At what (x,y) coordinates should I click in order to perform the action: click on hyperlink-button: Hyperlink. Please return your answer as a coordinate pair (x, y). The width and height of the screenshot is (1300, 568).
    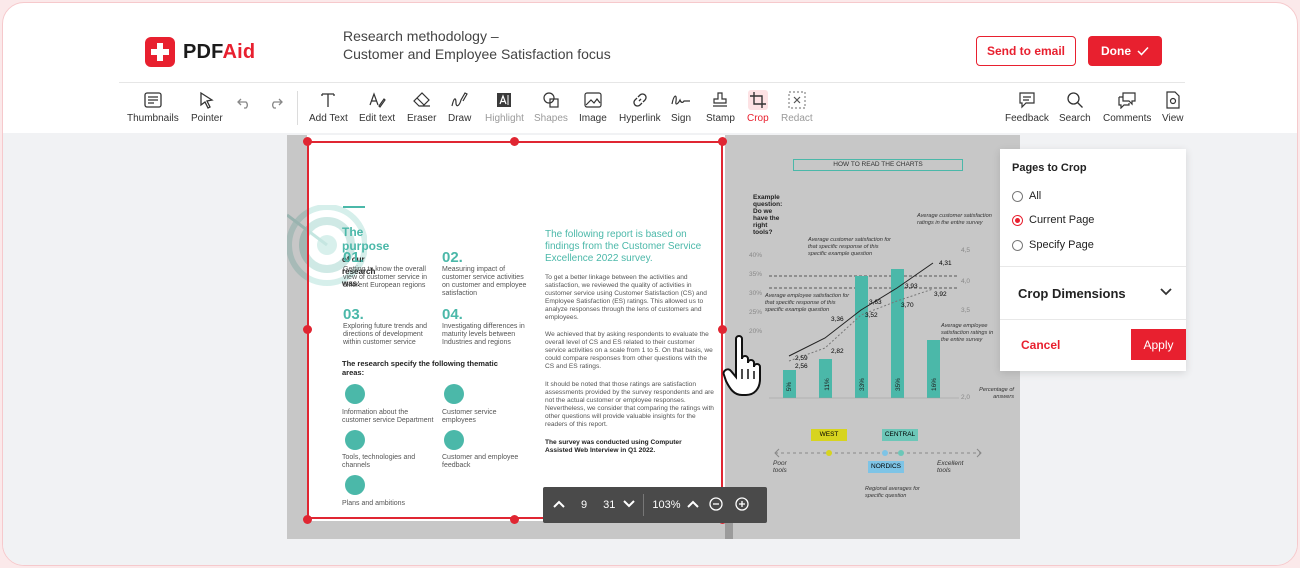
    Looking at the image, I should click on (640, 106).